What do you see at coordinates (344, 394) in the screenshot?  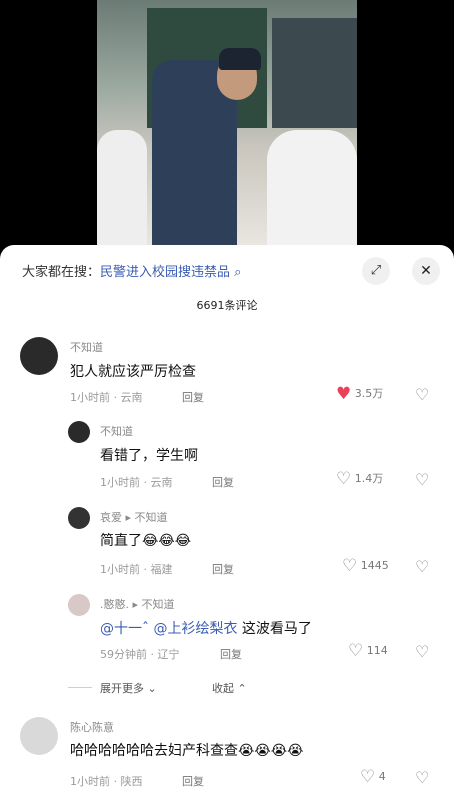 I see `heart-icon: ♥` at bounding box center [344, 394].